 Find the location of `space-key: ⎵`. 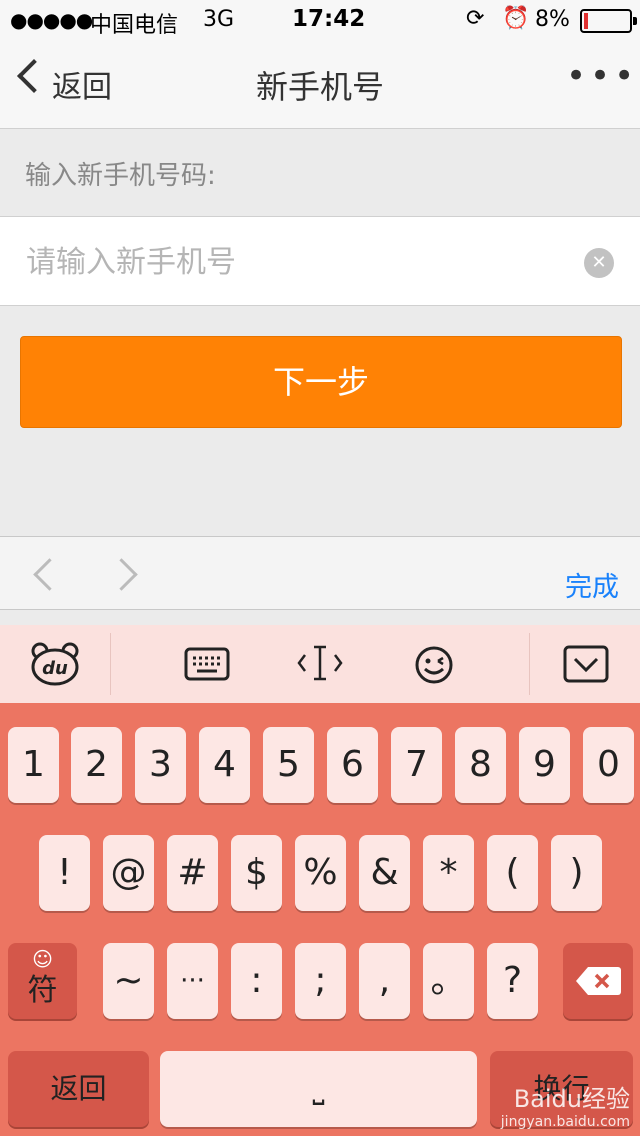

space-key: ⎵ is located at coordinates (318, 1089).